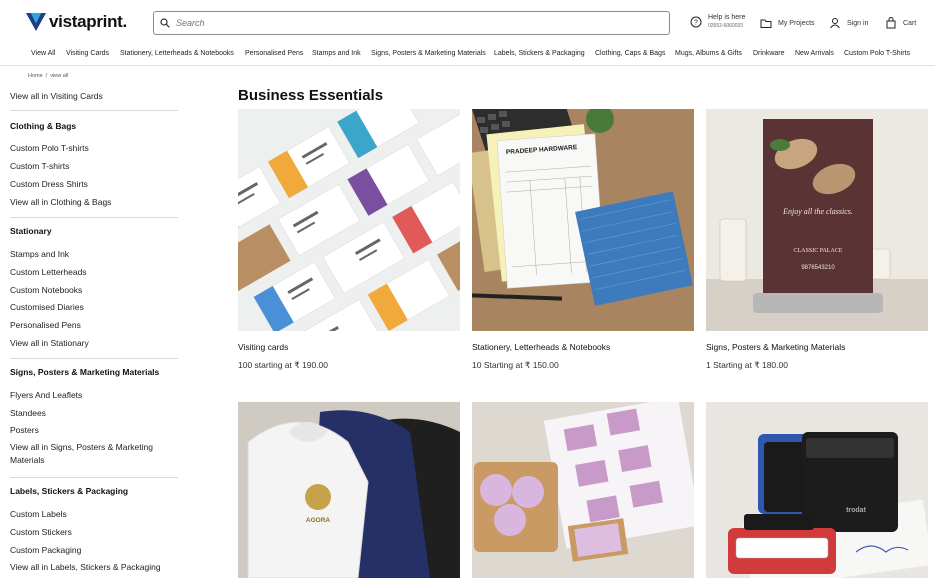 Image resolution: width=935 pixels, height=578 pixels. What do you see at coordinates (49, 148) in the screenshot?
I see `sidebar-link-polo: Custom Polo T-shirts` at bounding box center [49, 148].